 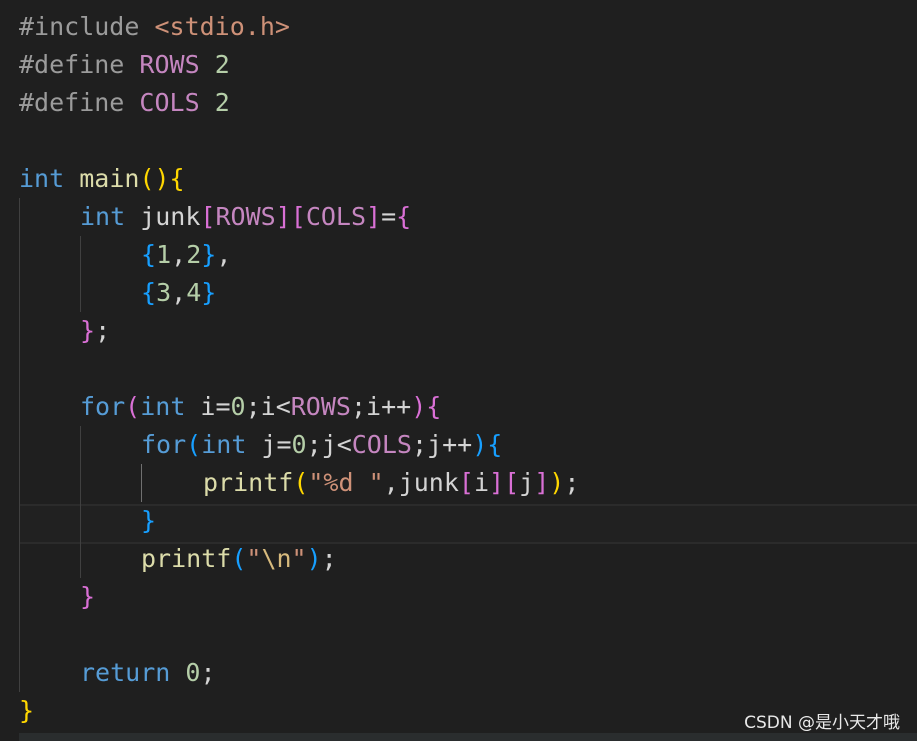 I want to click on code-token: 1, so click(x=164, y=254).